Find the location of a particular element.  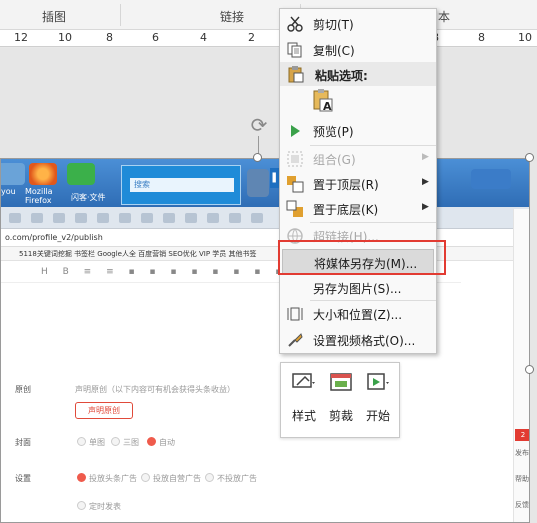

format-video-icon is located at coordinates (295, 340).